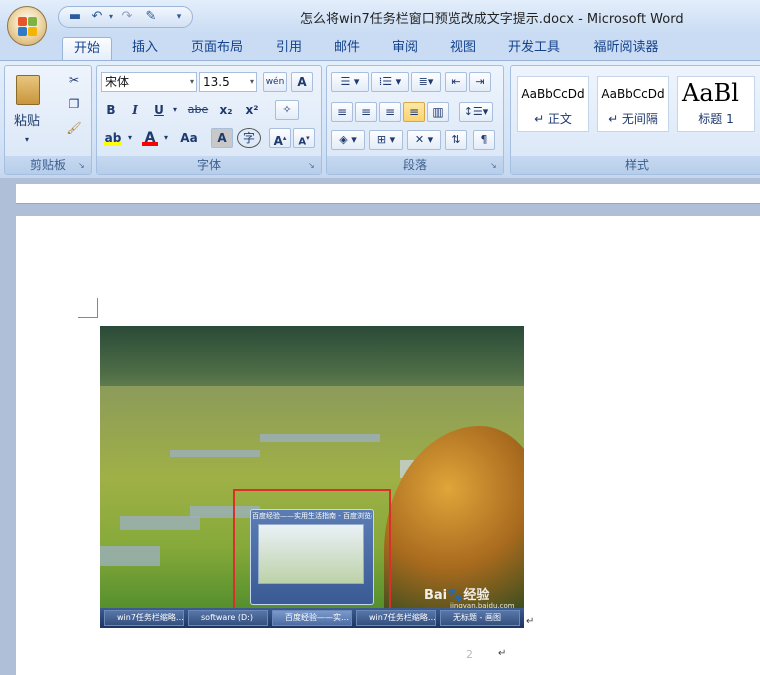 The image size is (760, 675). What do you see at coordinates (150, 138) in the screenshot?
I see `font-color-button: A` at bounding box center [150, 138].